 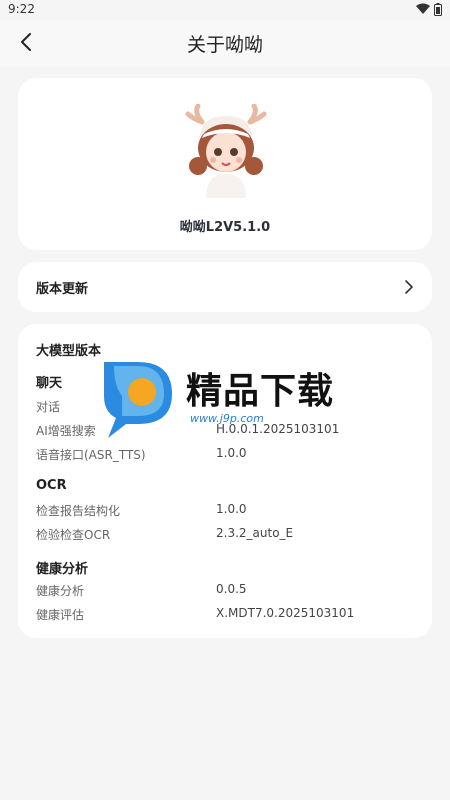 What do you see at coordinates (51, 485) in the screenshot?
I see `group-title-ocr: OCR` at bounding box center [51, 485].